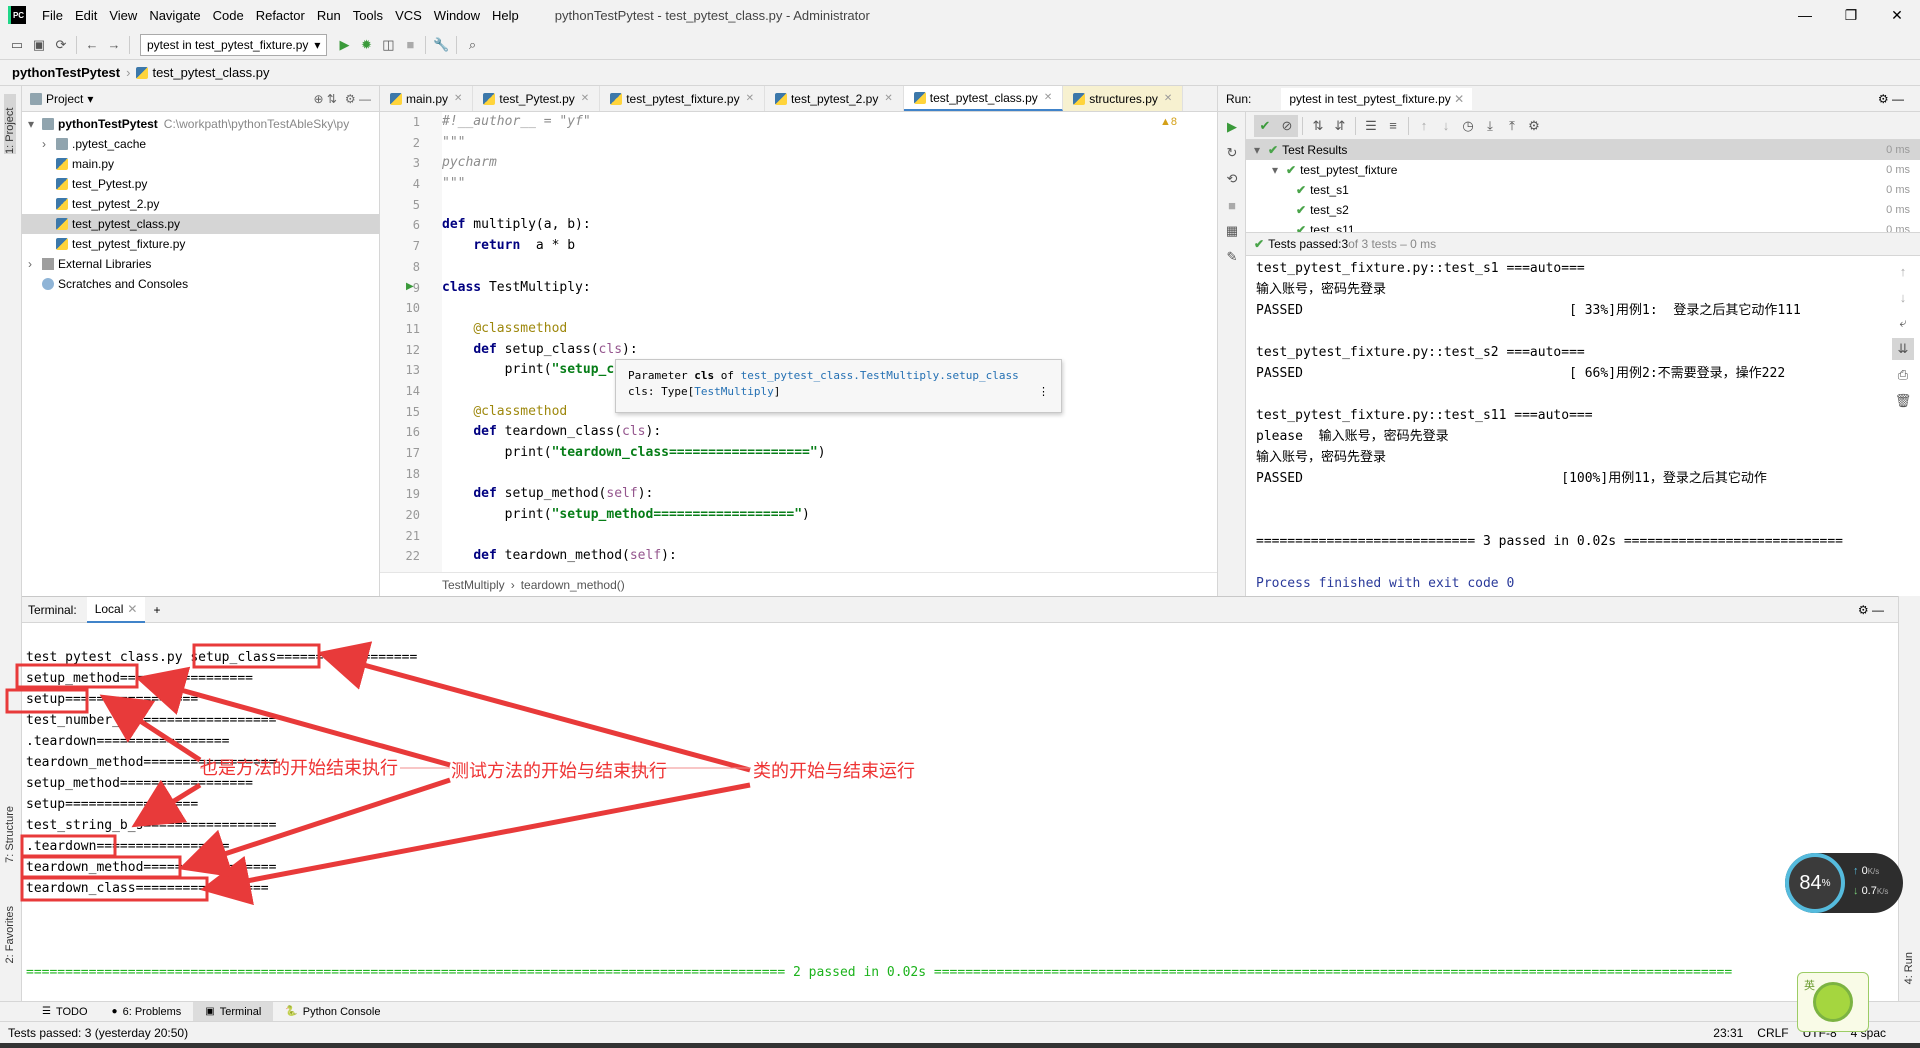  Describe the element at coordinates (473, 585) in the screenshot. I see `breadcrumb-class: TestMultiply` at that location.